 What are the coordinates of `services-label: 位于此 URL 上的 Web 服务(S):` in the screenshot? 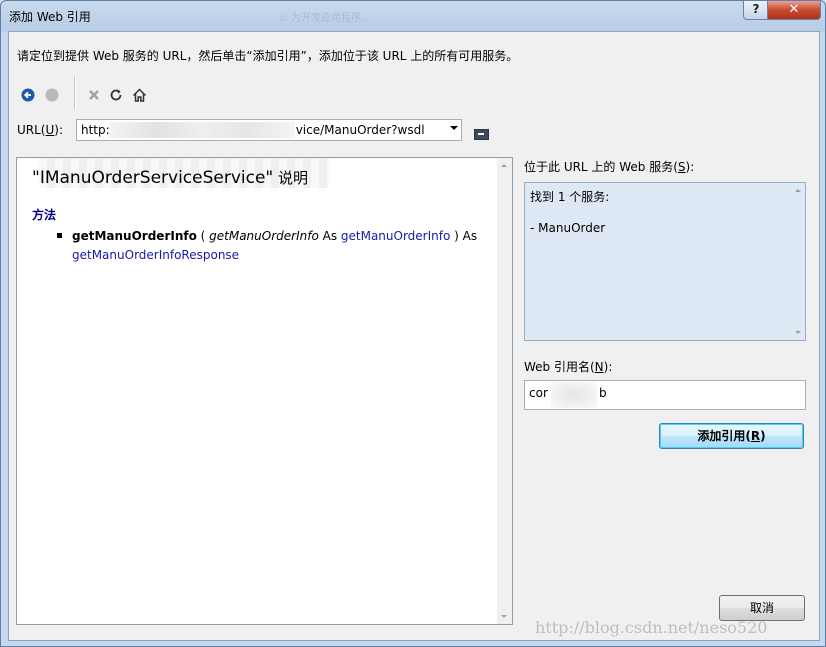 It's located at (609, 167).